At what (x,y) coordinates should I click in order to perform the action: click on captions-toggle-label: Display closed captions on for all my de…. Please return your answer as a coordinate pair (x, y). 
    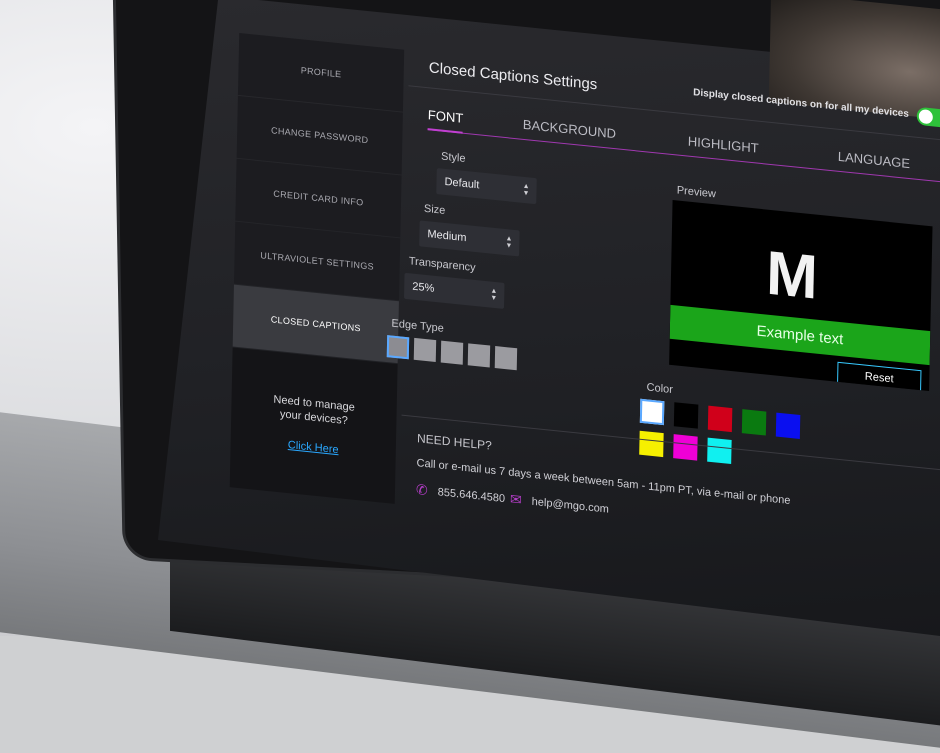
    Looking at the image, I should click on (801, 103).